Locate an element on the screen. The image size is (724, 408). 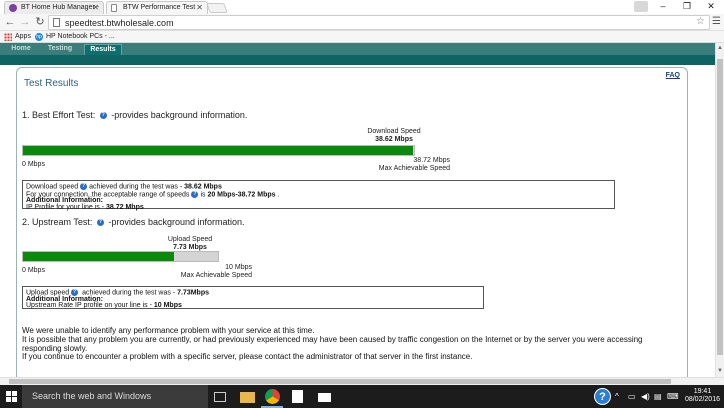
clock-date: 08/02/2016 is located at coordinates (702, 399).